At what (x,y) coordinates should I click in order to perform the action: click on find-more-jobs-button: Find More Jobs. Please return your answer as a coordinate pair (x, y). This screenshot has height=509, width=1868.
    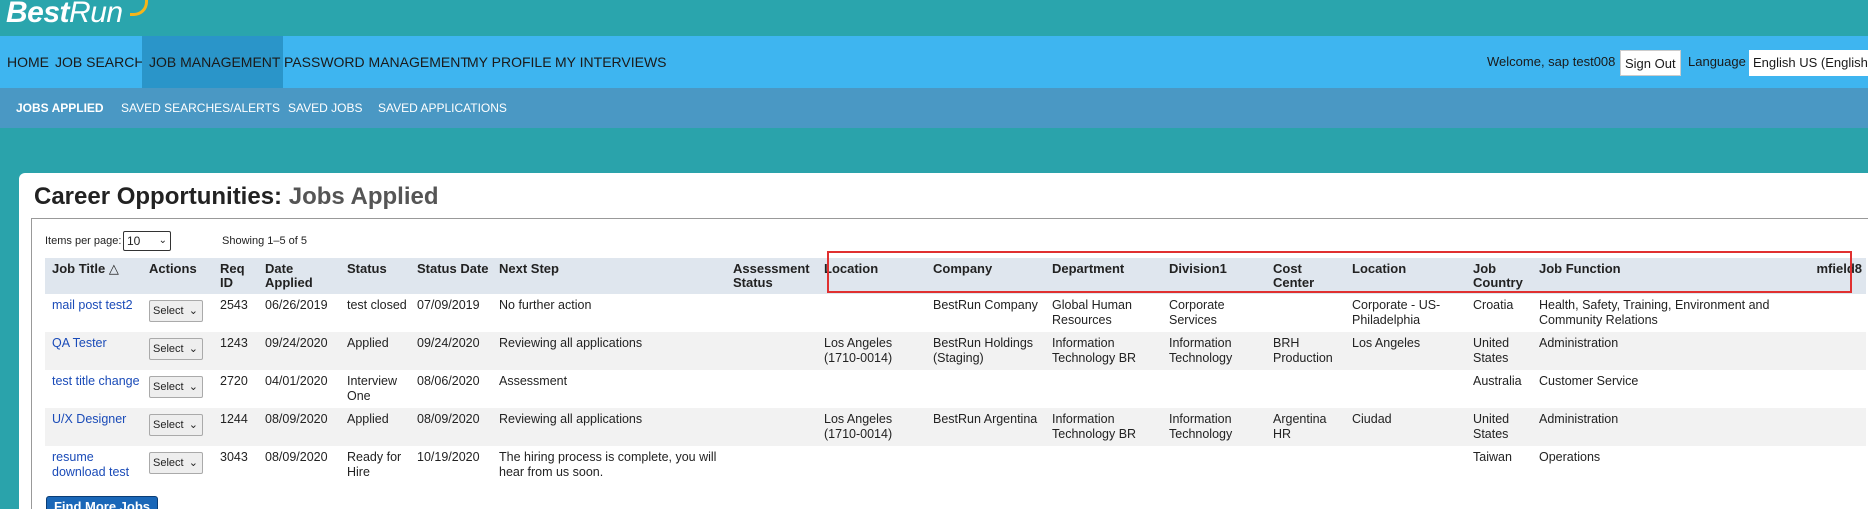
    Looking at the image, I should click on (102, 502).